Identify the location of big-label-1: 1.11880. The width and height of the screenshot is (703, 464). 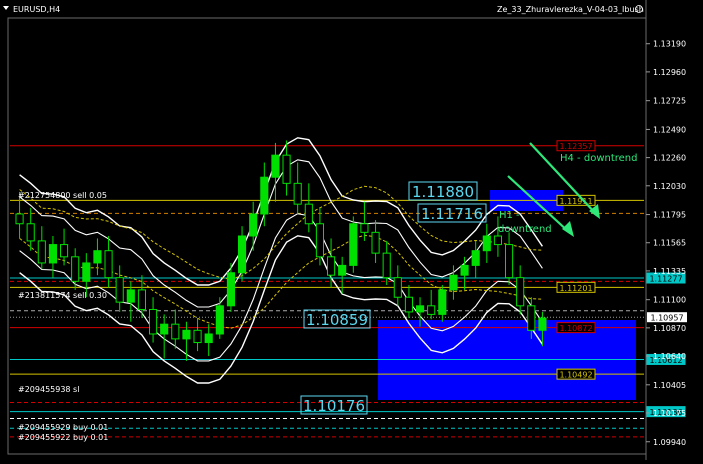
(443, 191).